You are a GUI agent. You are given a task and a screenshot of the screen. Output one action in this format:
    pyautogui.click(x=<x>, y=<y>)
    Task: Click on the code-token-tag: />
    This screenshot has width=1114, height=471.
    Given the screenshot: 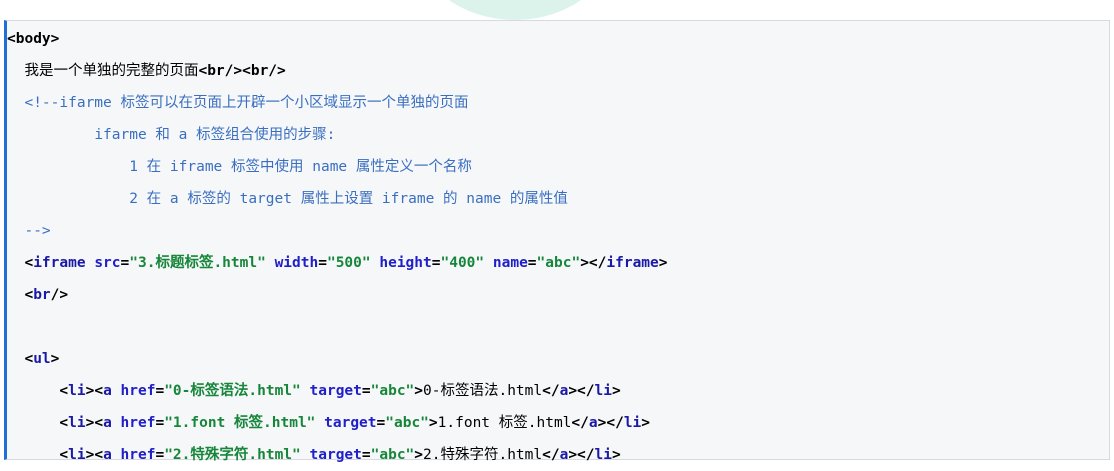 What is the action you would take?
    pyautogui.click(x=59, y=295)
    